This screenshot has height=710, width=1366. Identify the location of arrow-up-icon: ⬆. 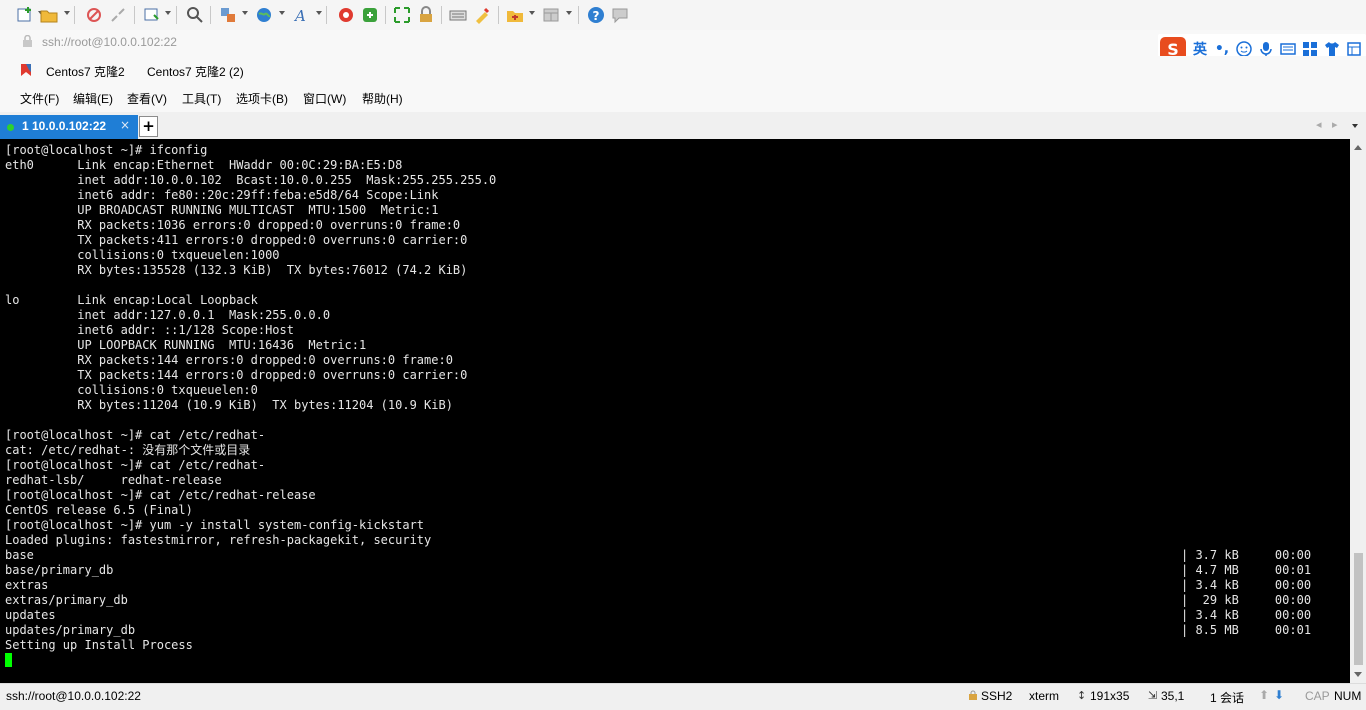
(1264, 695).